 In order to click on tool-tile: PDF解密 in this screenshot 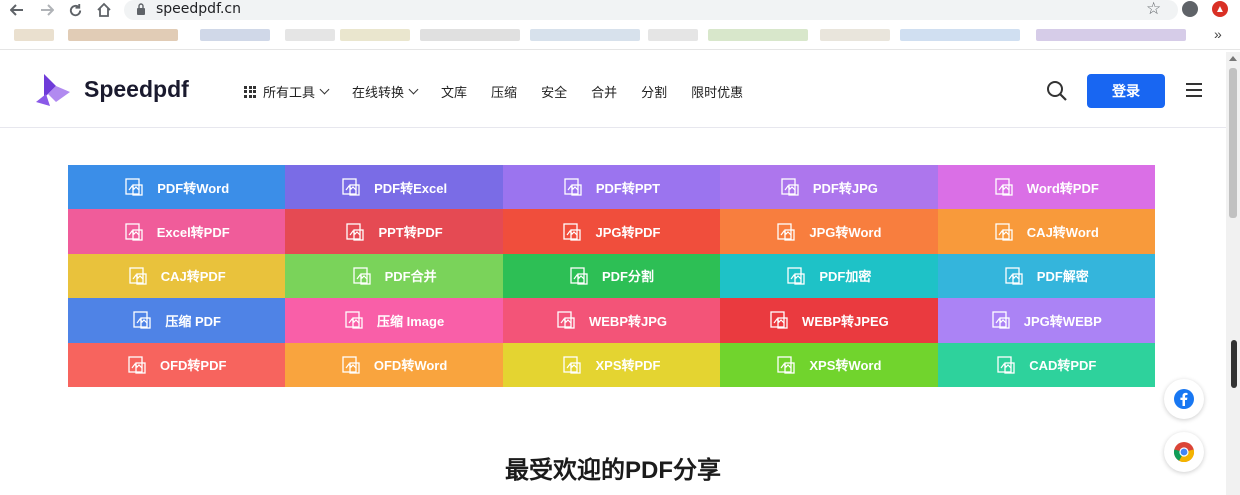, I will do `click(1046, 276)`.